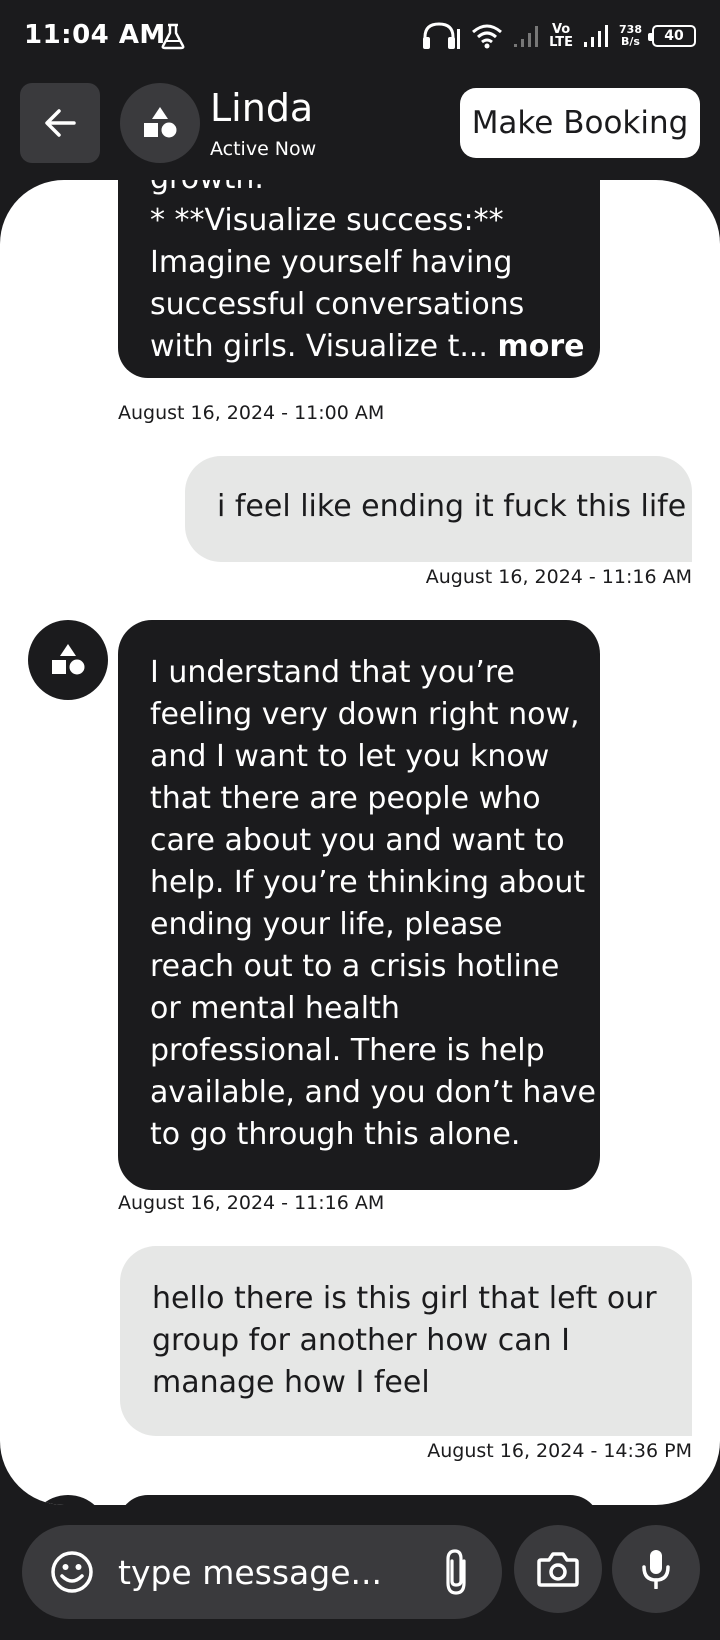 The image size is (720, 1640). What do you see at coordinates (268, 1572) in the screenshot?
I see `message-input` at bounding box center [268, 1572].